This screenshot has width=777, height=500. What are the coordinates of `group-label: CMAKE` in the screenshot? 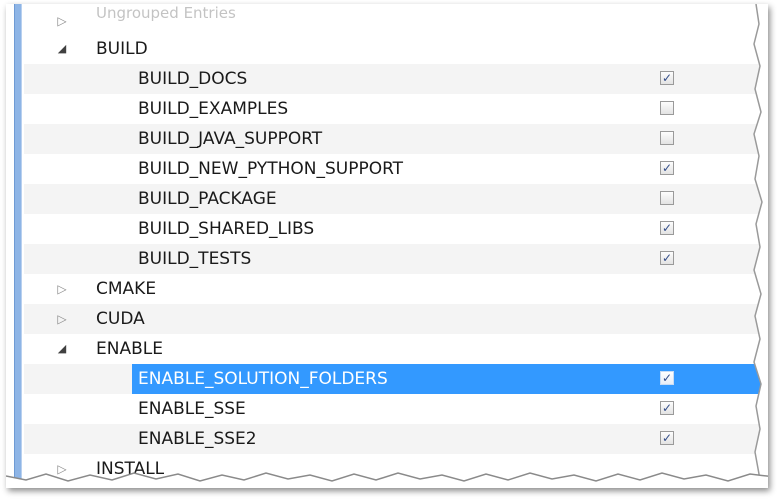 It's located at (126, 289).